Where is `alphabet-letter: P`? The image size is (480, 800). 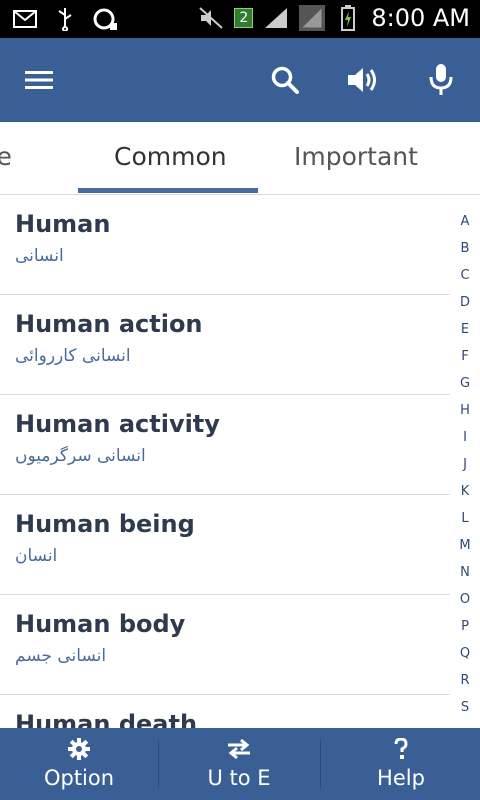
alphabet-letter: P is located at coordinates (465, 632).